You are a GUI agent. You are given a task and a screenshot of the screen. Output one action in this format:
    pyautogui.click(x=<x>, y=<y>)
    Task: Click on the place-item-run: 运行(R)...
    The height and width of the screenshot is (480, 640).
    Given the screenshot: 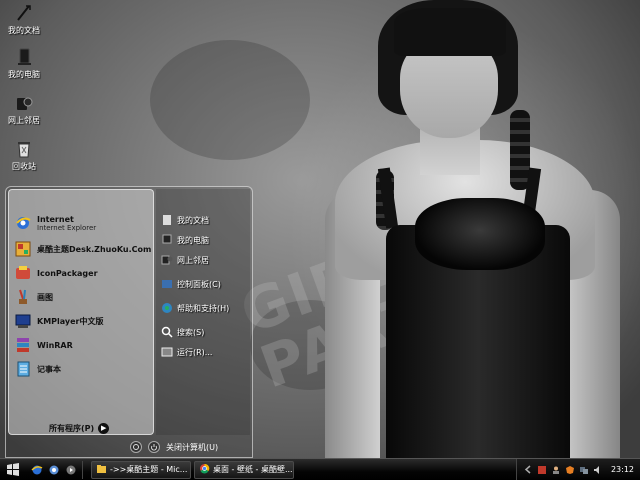 What is the action you would take?
    pyautogui.click(x=204, y=352)
    